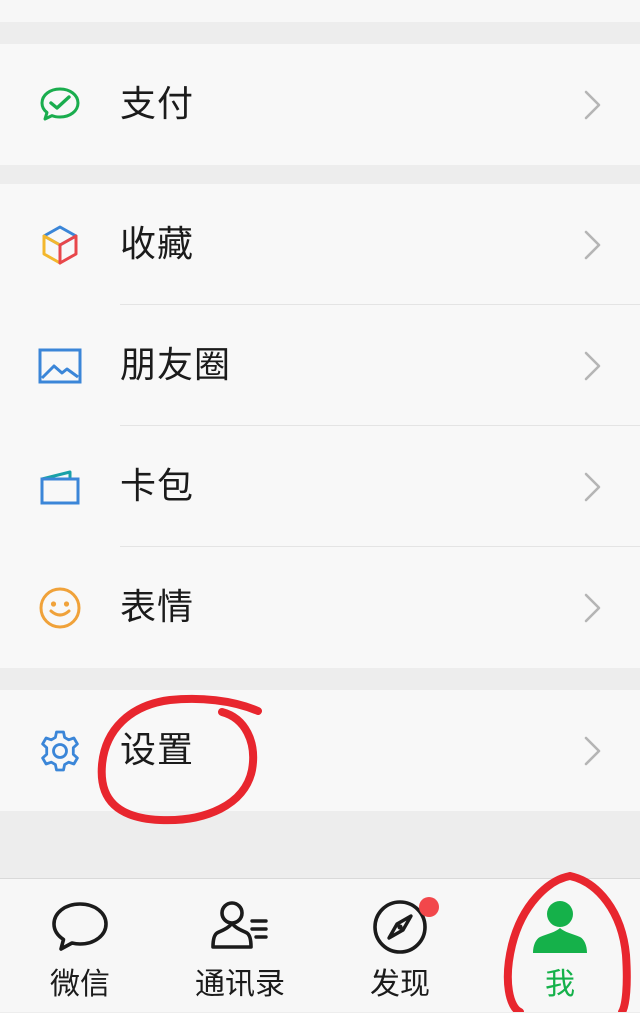 Image resolution: width=640 pixels, height=1013 pixels. What do you see at coordinates (60, 366) in the screenshot?
I see `image-icon` at bounding box center [60, 366].